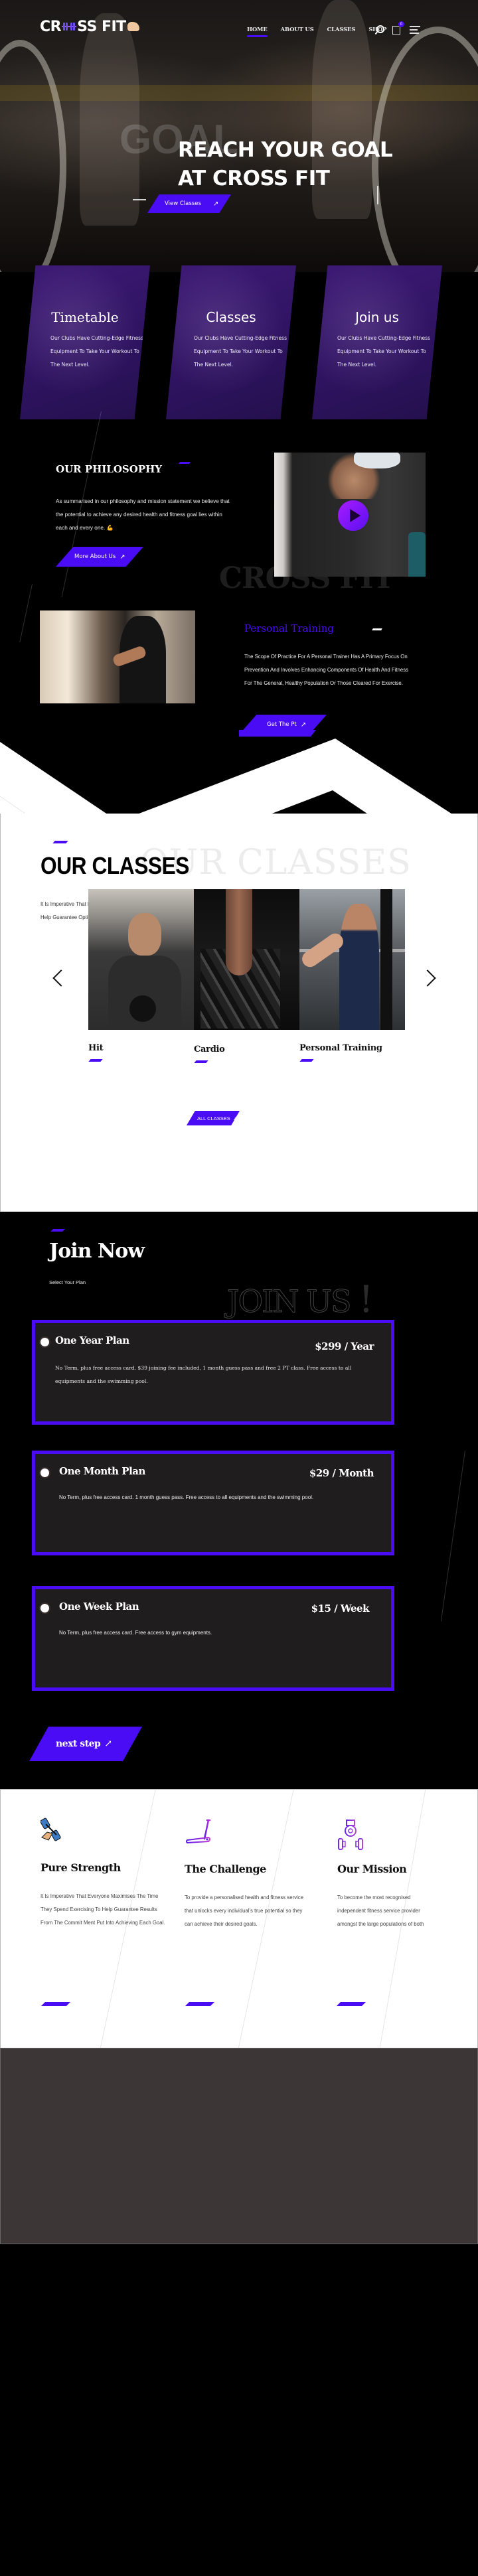 This screenshot has height=2576, width=478. What do you see at coordinates (297, 30) in the screenshot?
I see `nav-item-about-us: ABOUT US` at bounding box center [297, 30].